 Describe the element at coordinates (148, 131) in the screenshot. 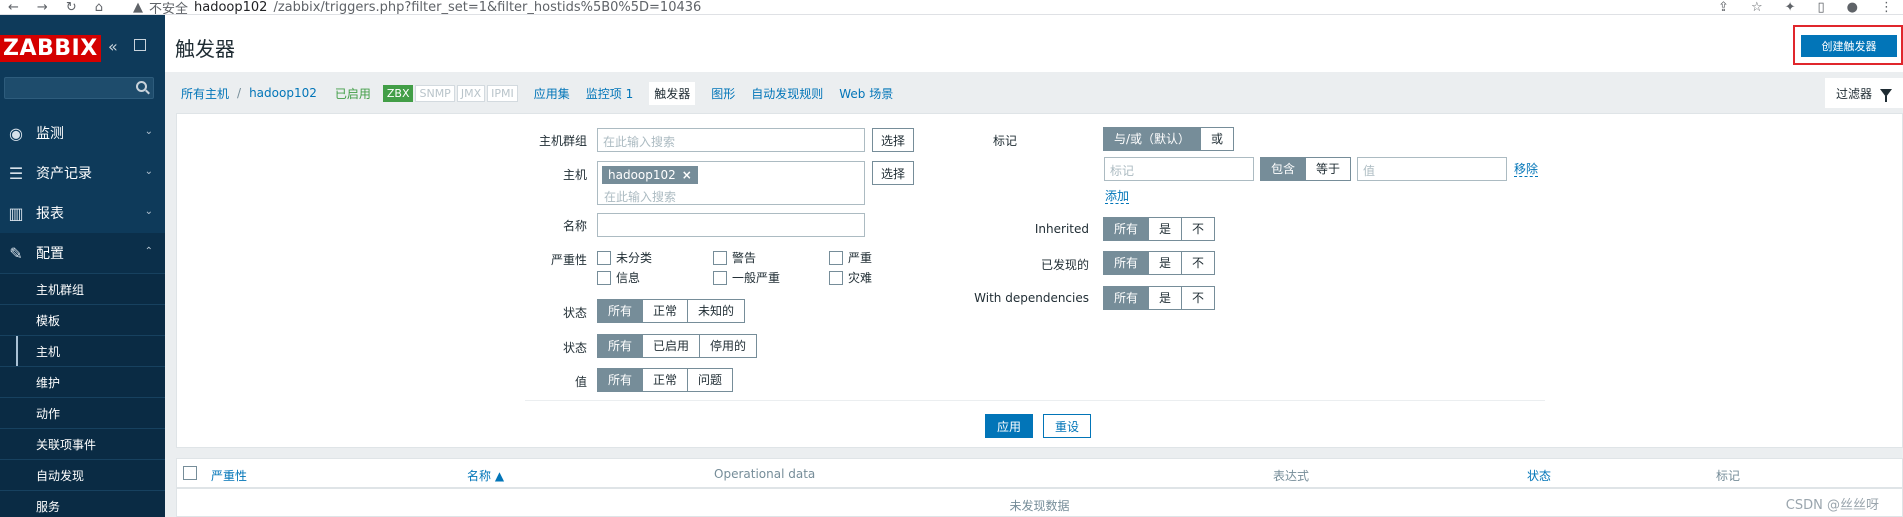

I see `chevron-down-icon: ⌄` at that location.